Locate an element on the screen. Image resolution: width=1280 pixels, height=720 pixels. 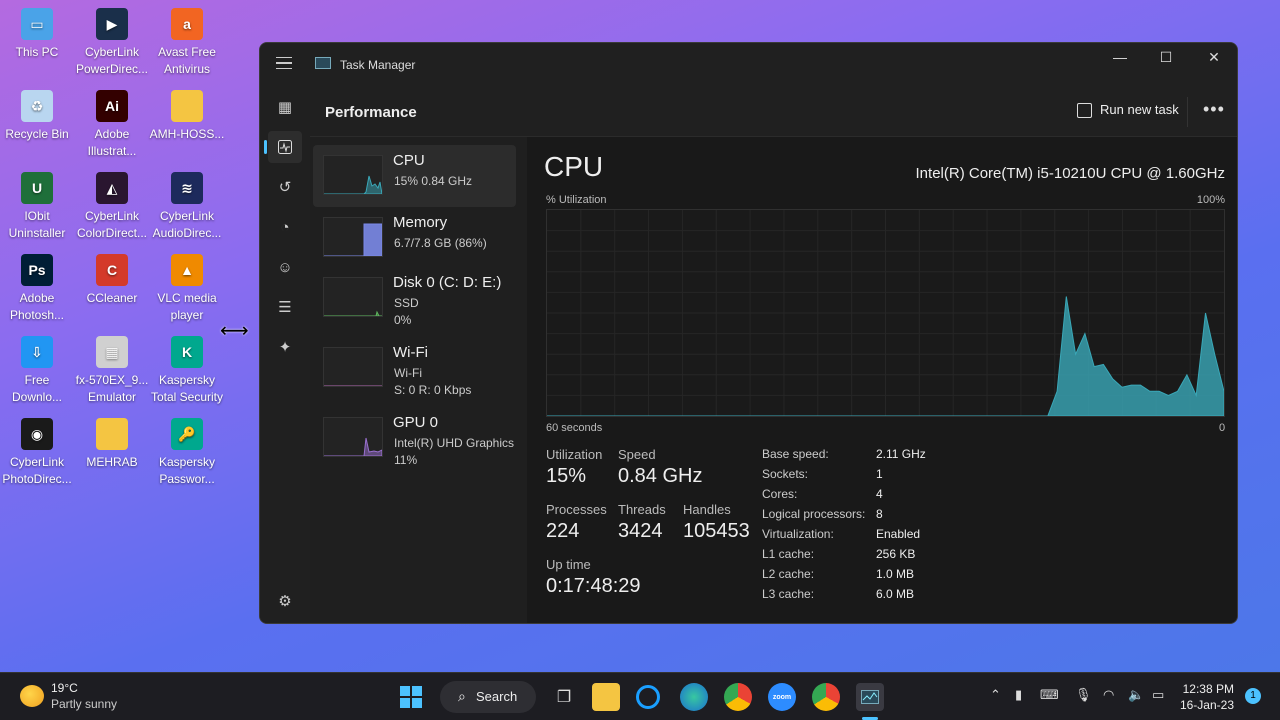
weather-icon is located at coordinates (32, 696).